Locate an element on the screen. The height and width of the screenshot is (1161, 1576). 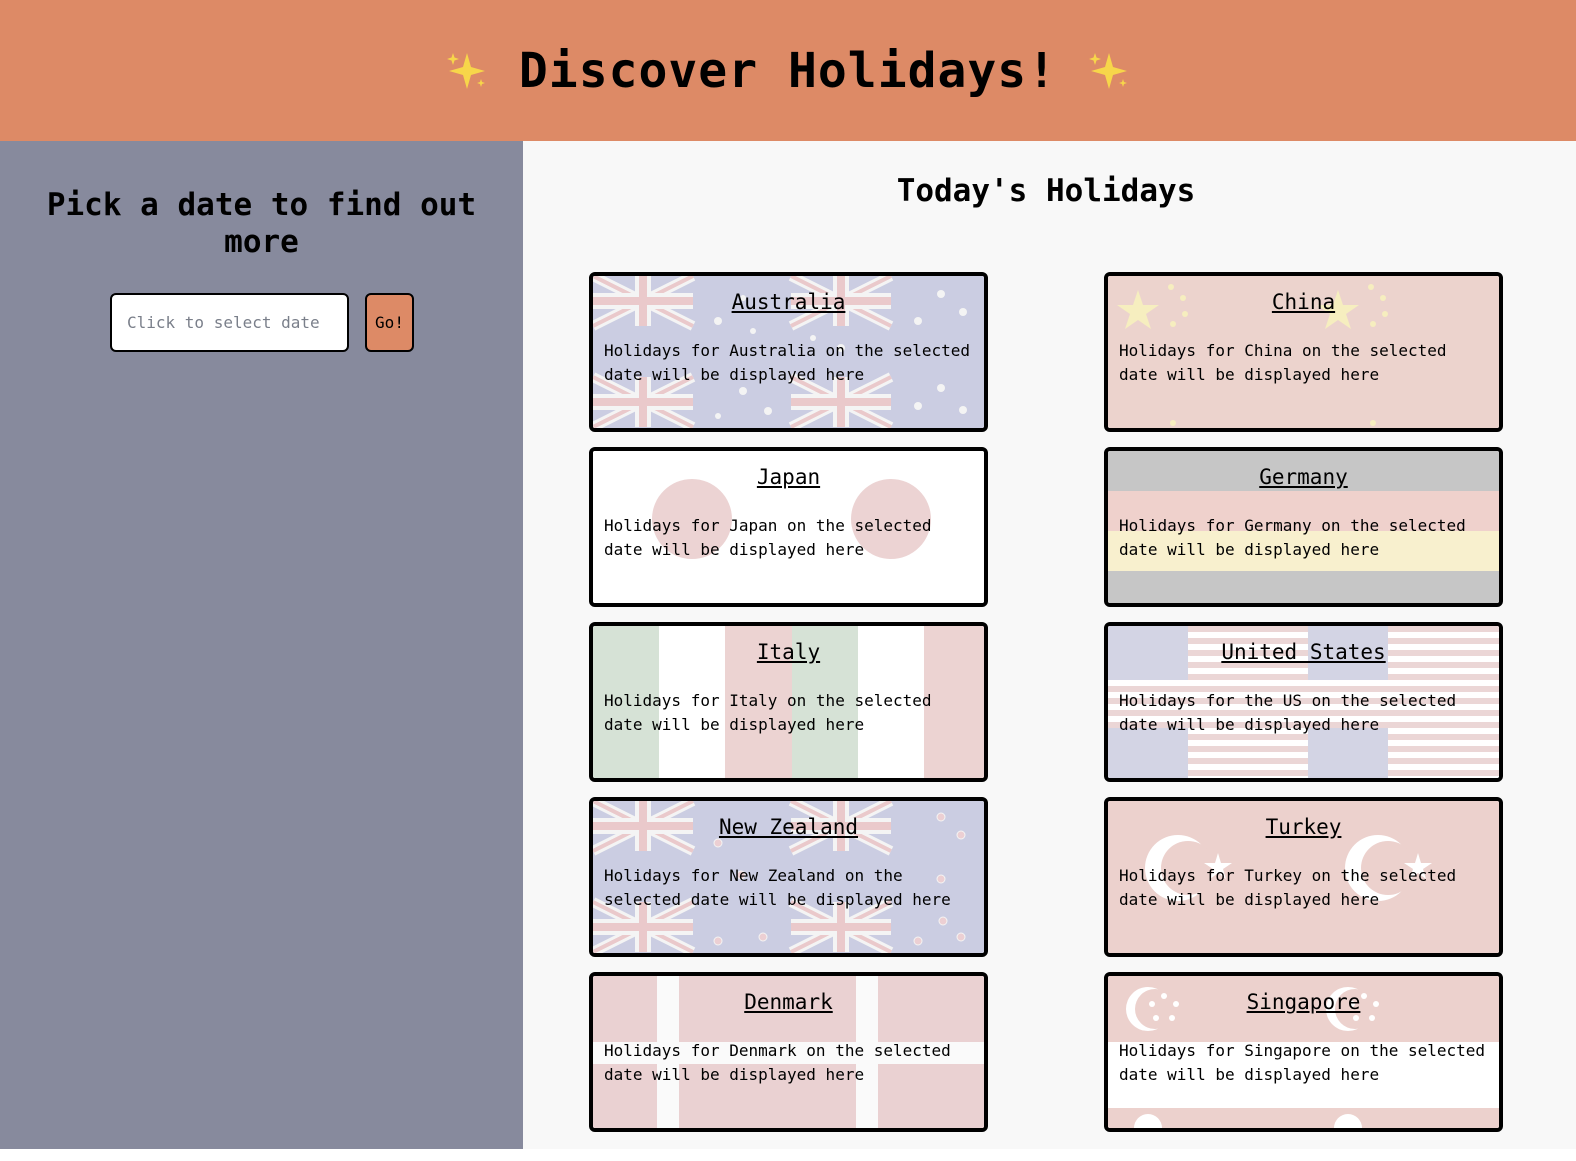
card-country-name: Turkey is located at coordinates (1303, 827).